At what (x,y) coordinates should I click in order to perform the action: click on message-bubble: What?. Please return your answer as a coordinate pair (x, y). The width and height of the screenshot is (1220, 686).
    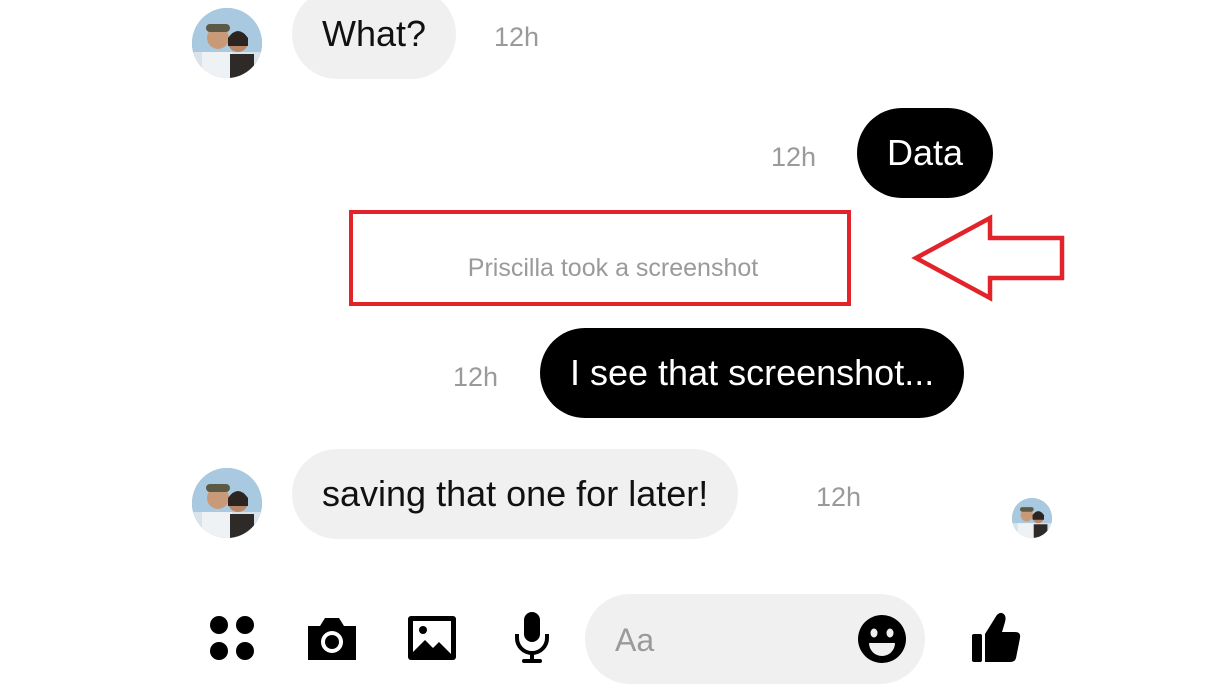
    Looking at the image, I should click on (374, 39).